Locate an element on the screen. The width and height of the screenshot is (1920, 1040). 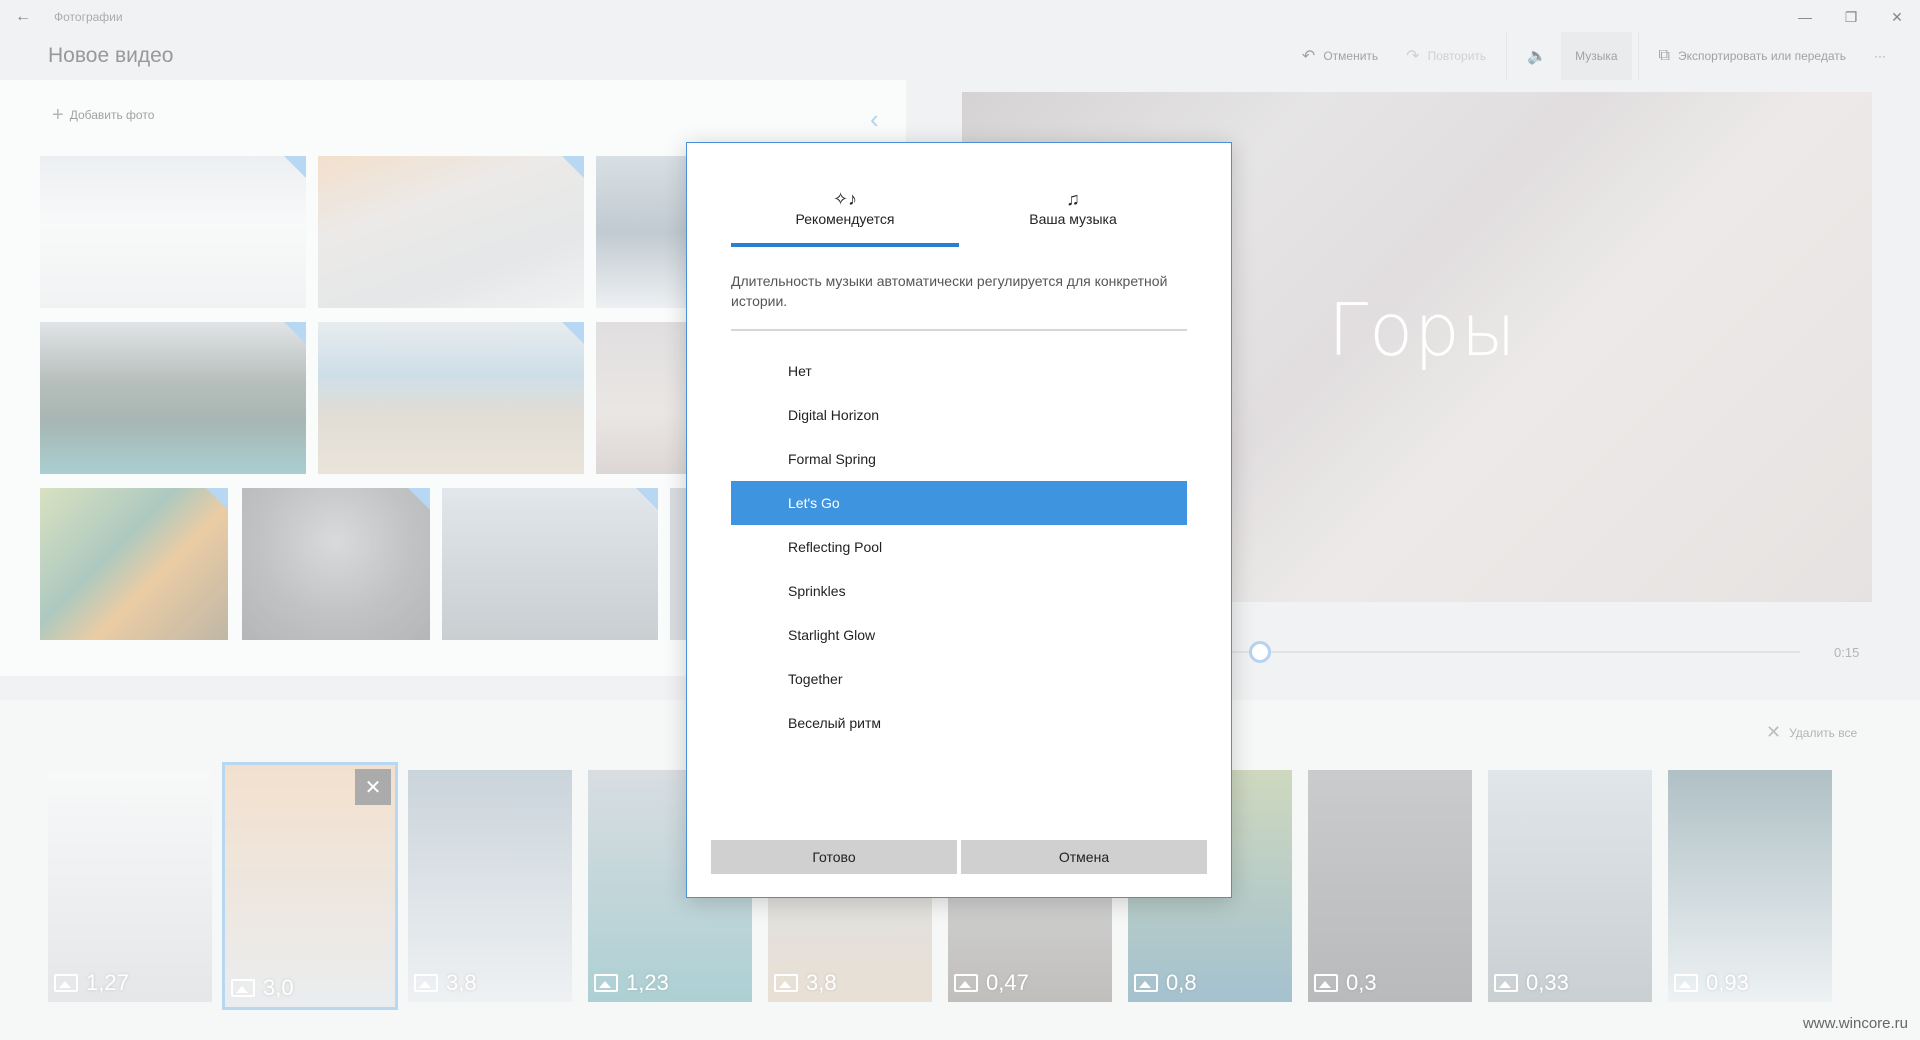
music-tabs: ✧♪ Рекомендуется ♫ Ваша музыка is located at coordinates (959, 217).